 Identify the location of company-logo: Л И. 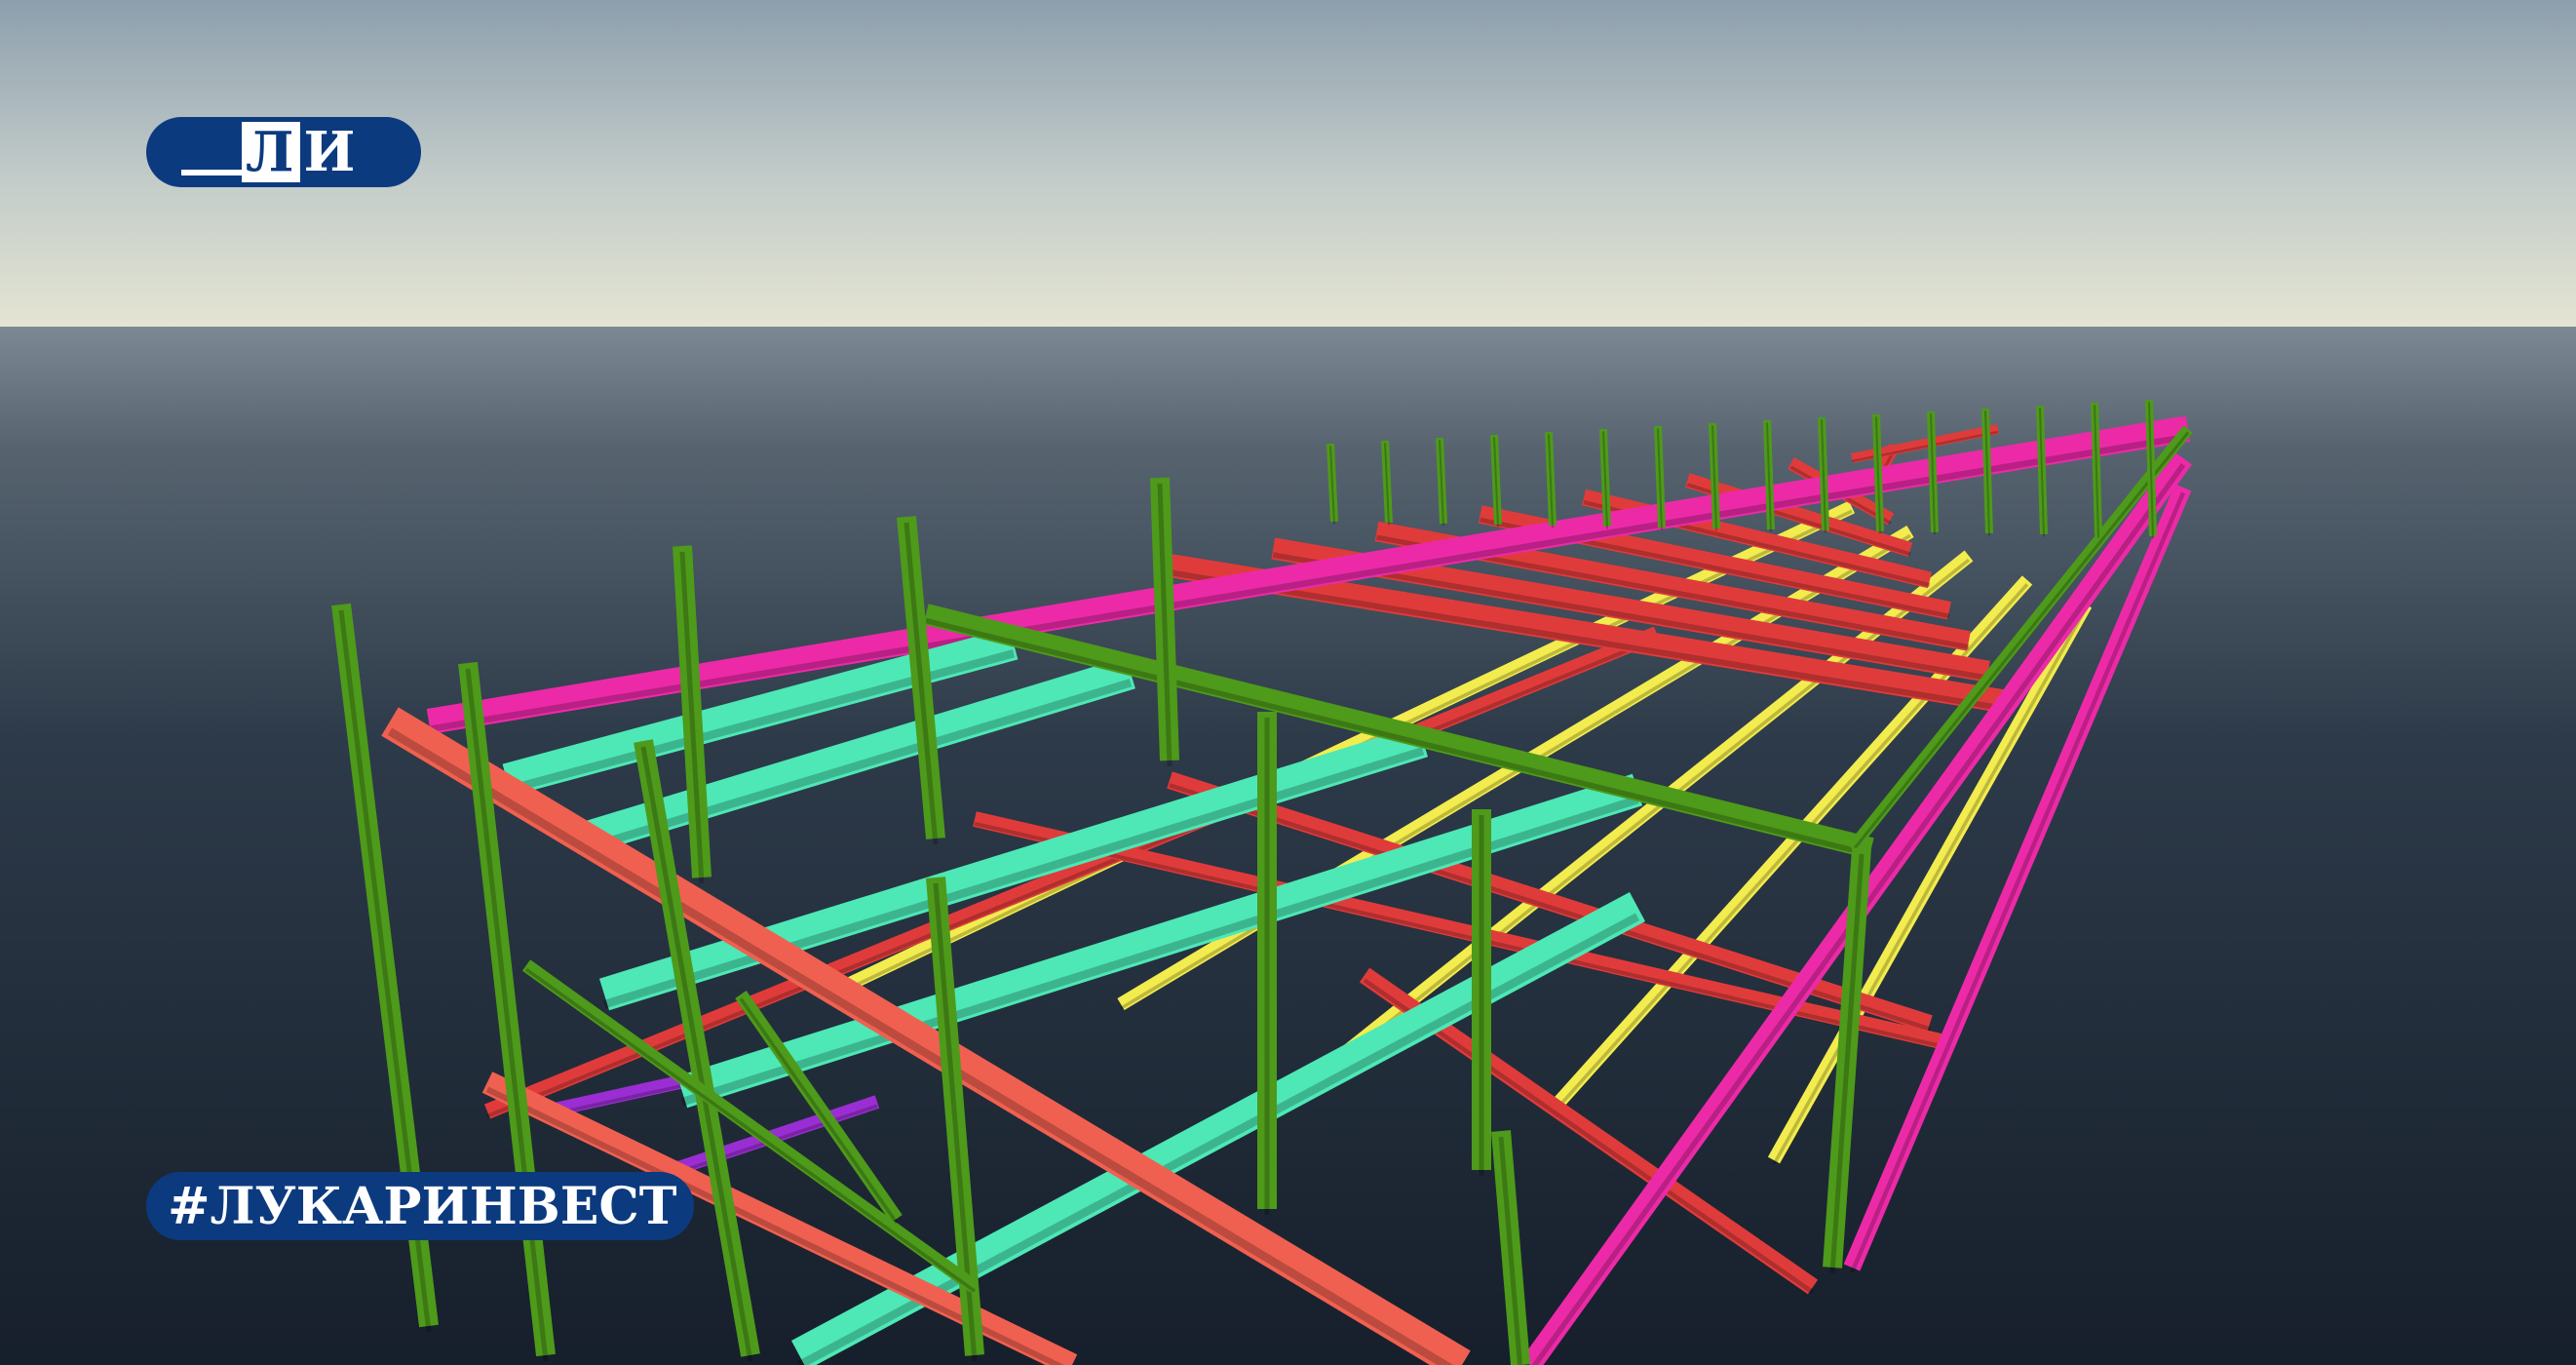
(283, 152).